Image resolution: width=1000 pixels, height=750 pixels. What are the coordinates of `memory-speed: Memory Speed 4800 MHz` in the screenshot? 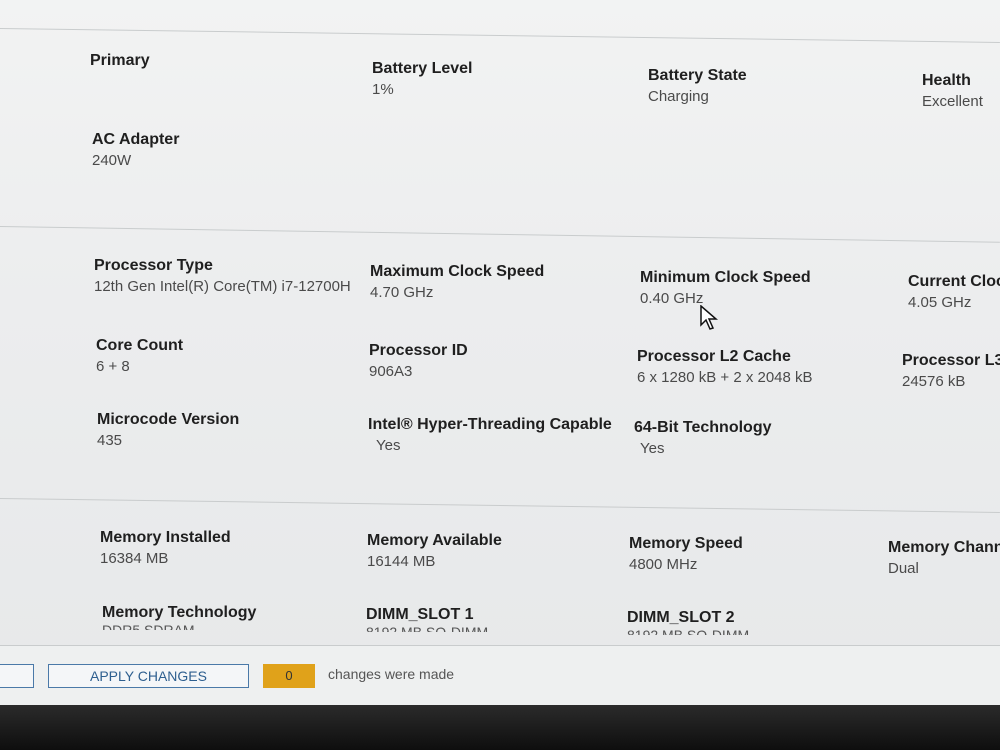 It's located at (686, 554).